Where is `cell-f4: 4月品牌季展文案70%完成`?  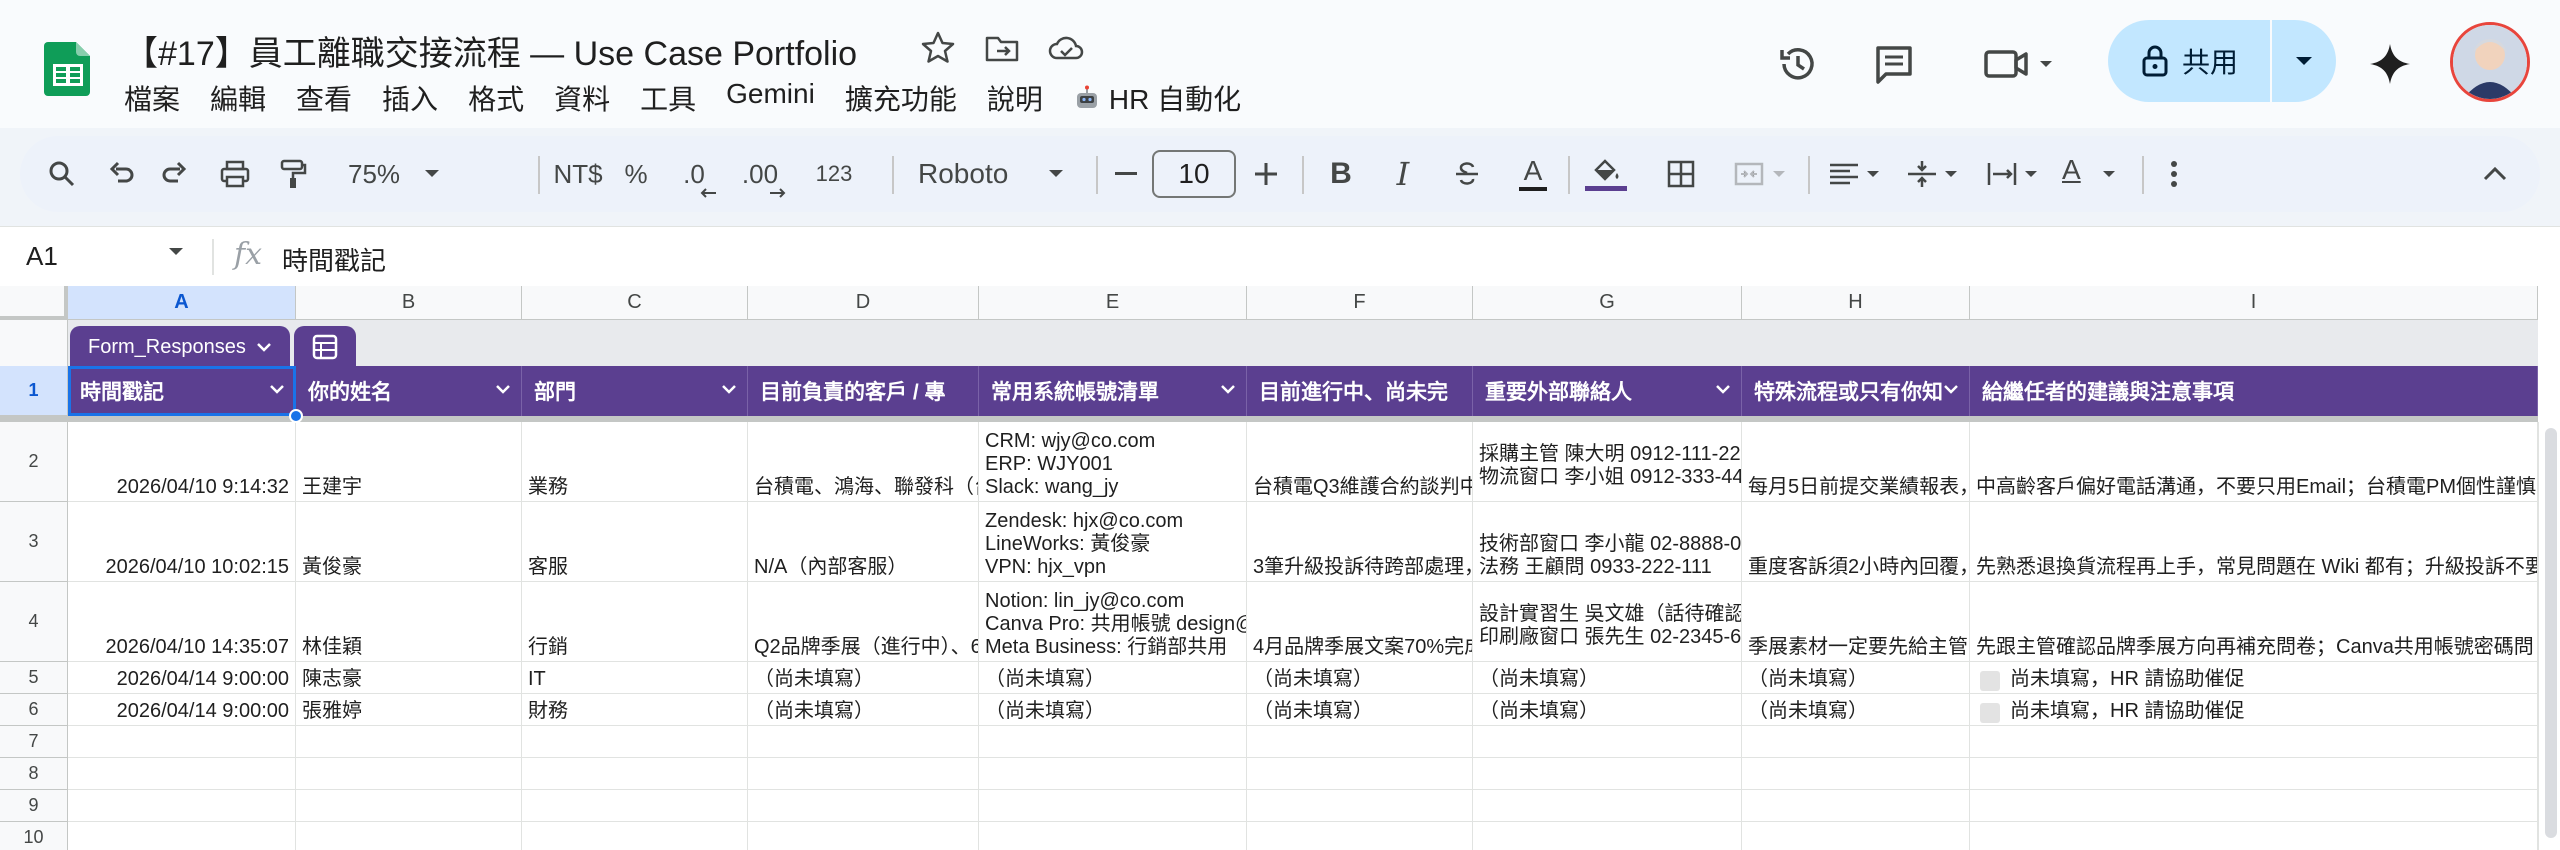 cell-f4: 4月品牌季展文案70%完成 is located at coordinates (1360, 622).